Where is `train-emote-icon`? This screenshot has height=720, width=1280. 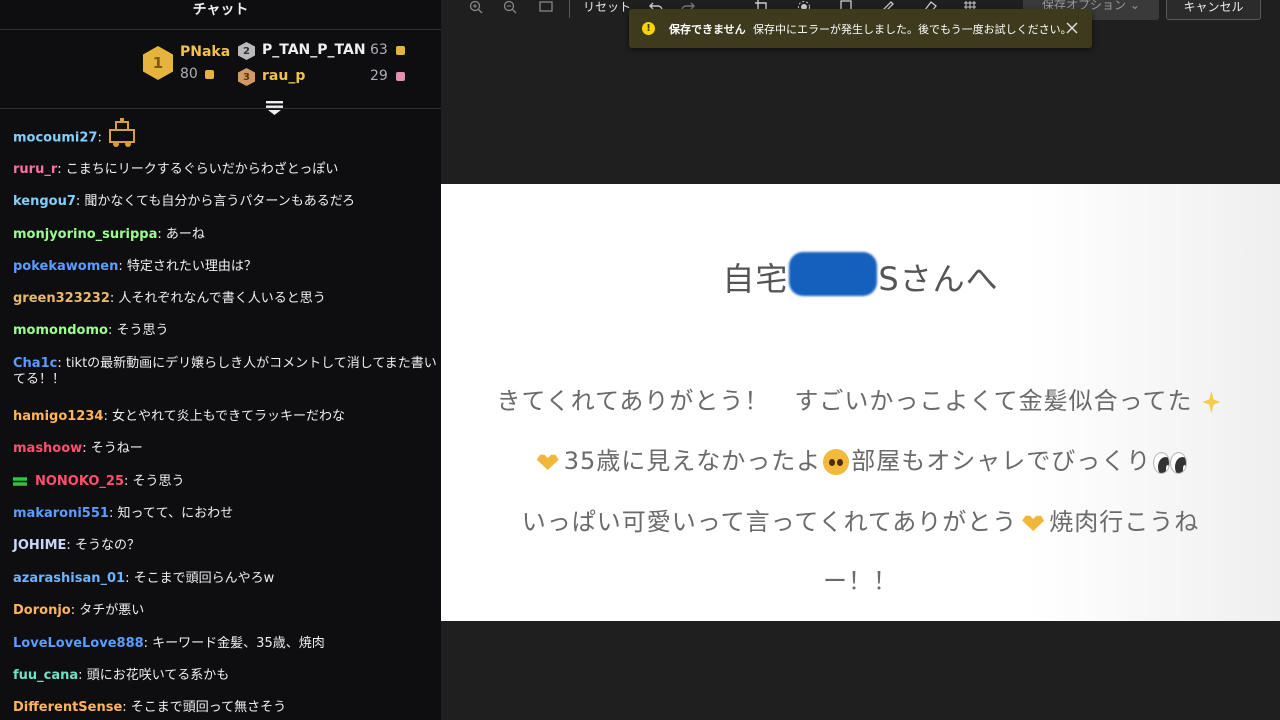
train-emote-icon is located at coordinates (121, 132).